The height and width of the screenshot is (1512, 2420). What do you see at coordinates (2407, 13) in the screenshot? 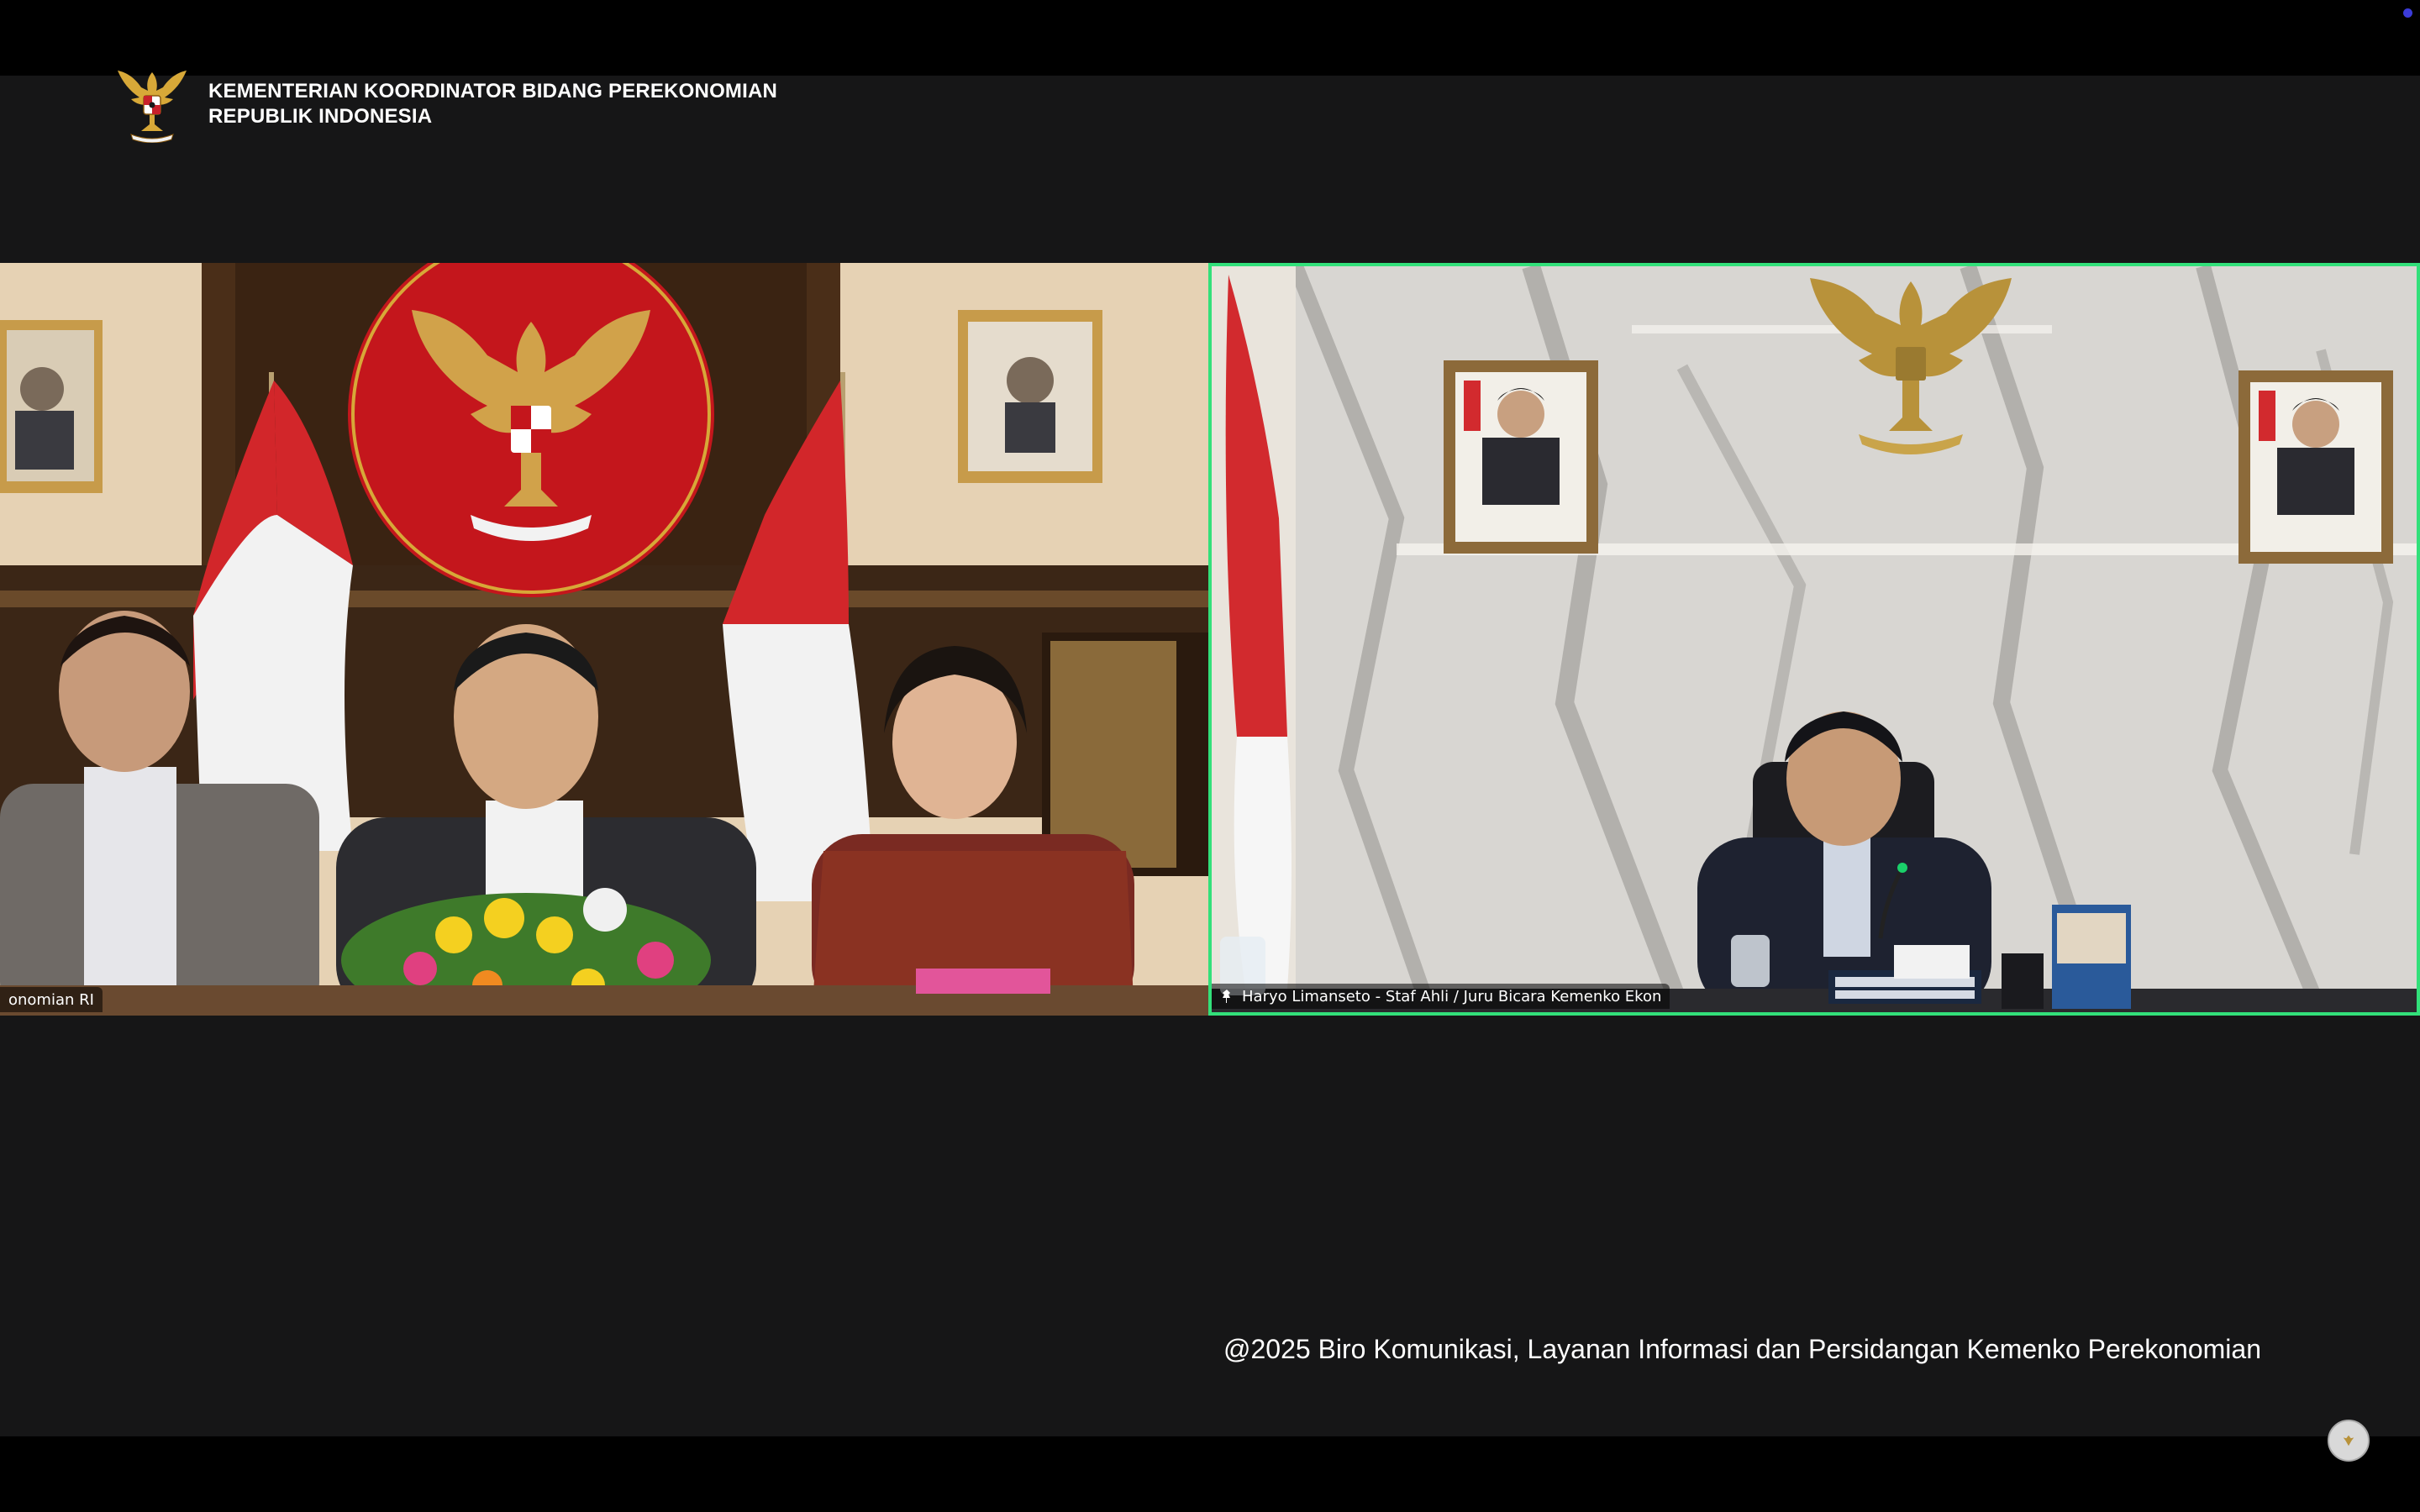
I see `status-indicator-dot` at bounding box center [2407, 13].